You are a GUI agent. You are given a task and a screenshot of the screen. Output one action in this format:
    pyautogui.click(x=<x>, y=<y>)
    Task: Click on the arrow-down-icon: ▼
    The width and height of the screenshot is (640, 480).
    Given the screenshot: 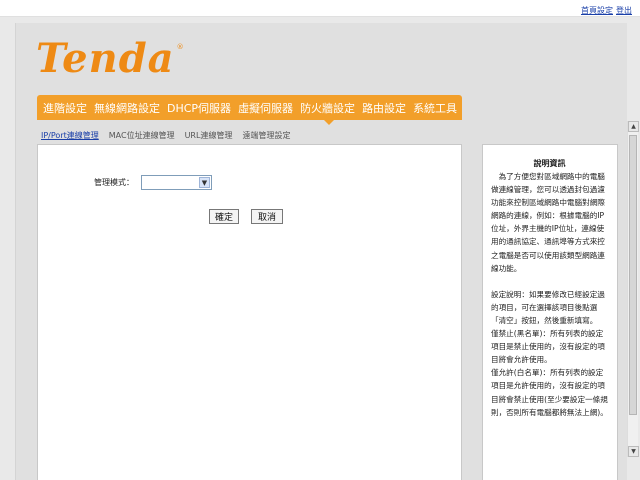 What is the action you would take?
    pyautogui.click(x=633, y=451)
    